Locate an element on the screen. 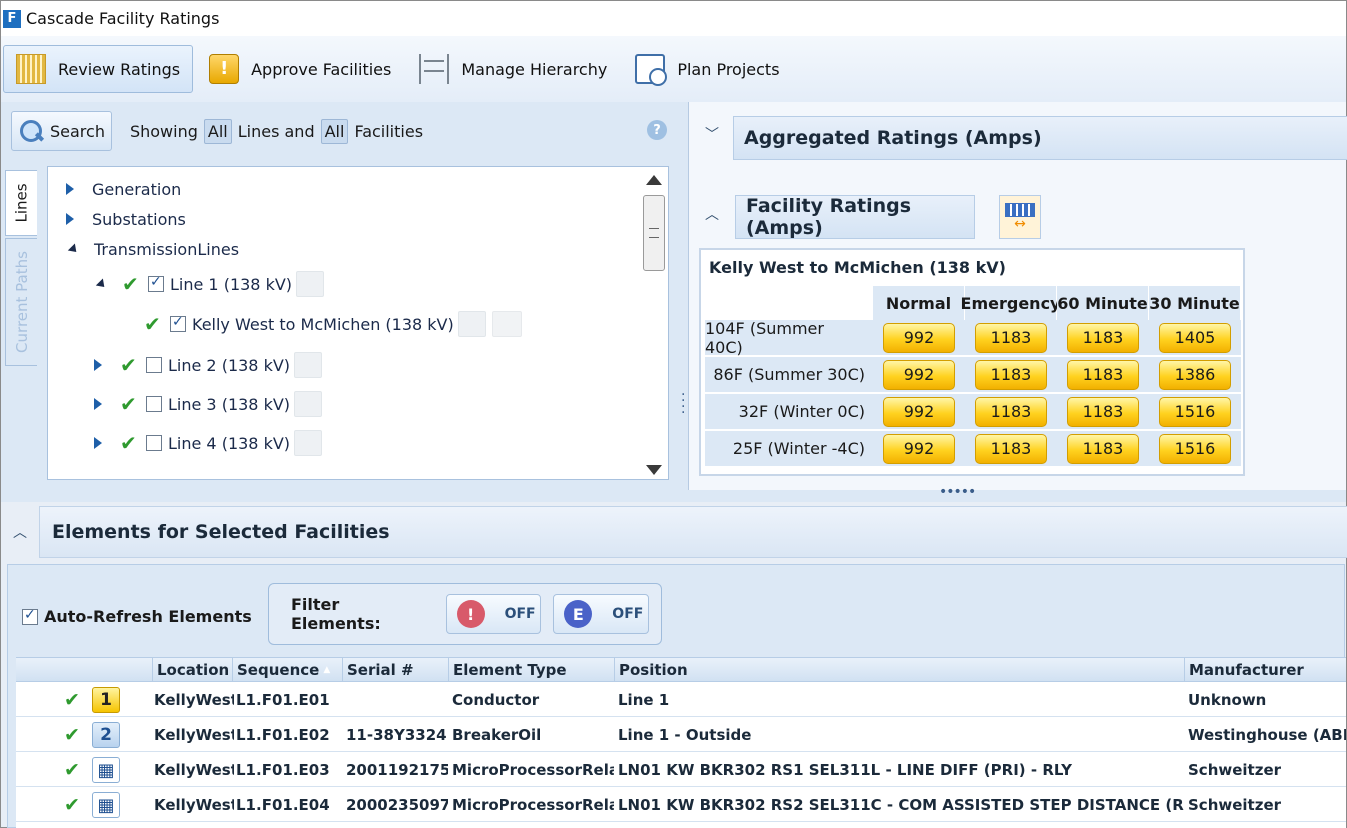 This screenshot has height=828, width=1347. line-4-checkbox is located at coordinates (154, 443).